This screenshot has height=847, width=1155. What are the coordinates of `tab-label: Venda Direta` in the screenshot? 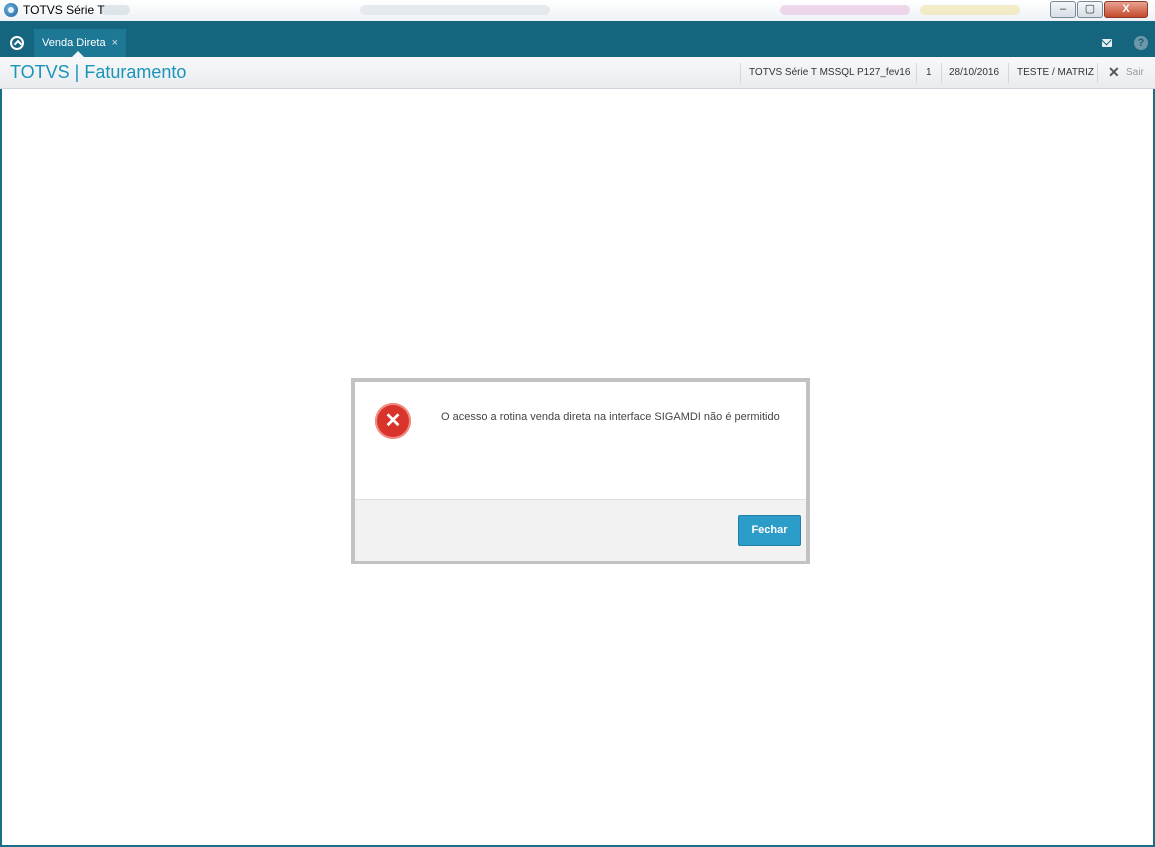 It's located at (74, 43).